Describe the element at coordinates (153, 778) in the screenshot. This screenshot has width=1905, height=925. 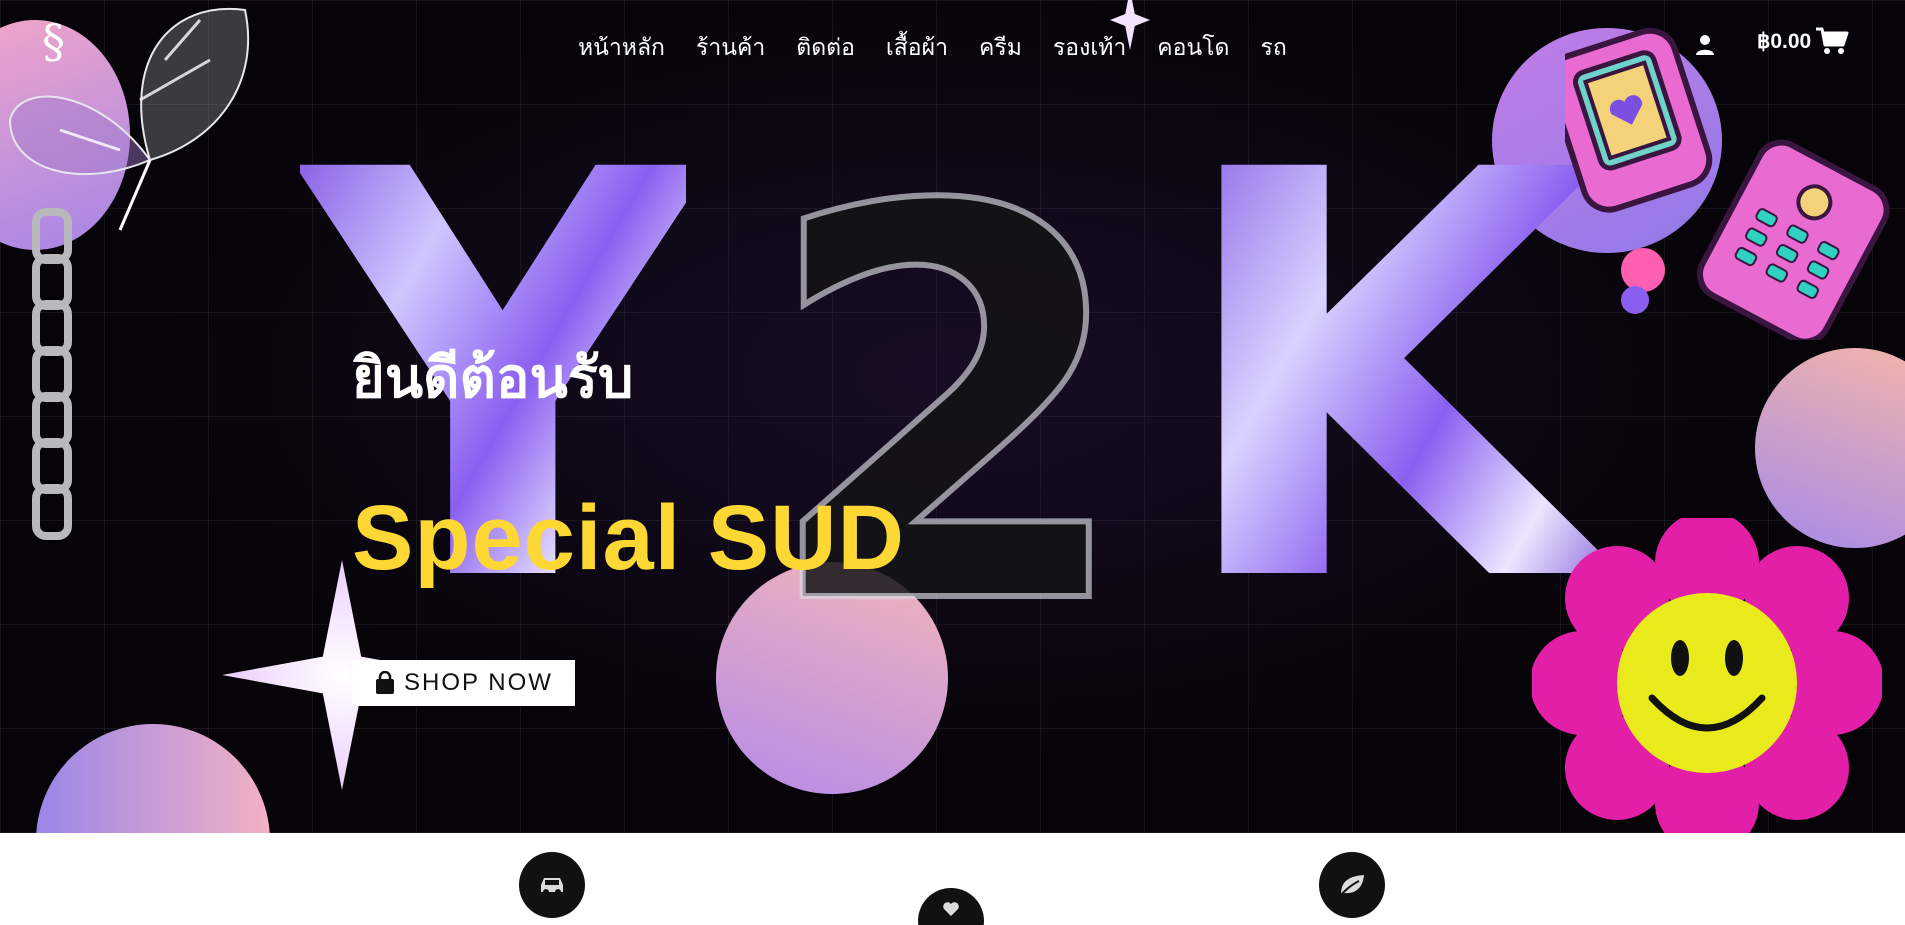
I see `decor-orb` at that location.